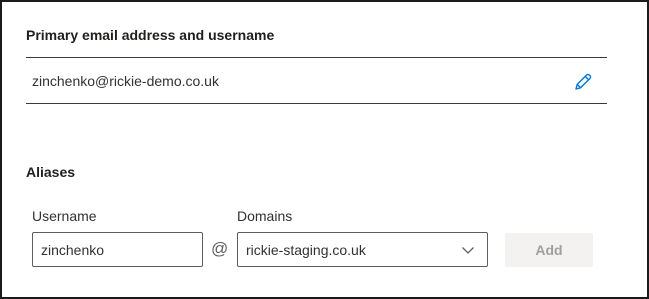 The image size is (649, 299). Describe the element at coordinates (468, 250) in the screenshot. I see `chevron-down-icon` at that location.